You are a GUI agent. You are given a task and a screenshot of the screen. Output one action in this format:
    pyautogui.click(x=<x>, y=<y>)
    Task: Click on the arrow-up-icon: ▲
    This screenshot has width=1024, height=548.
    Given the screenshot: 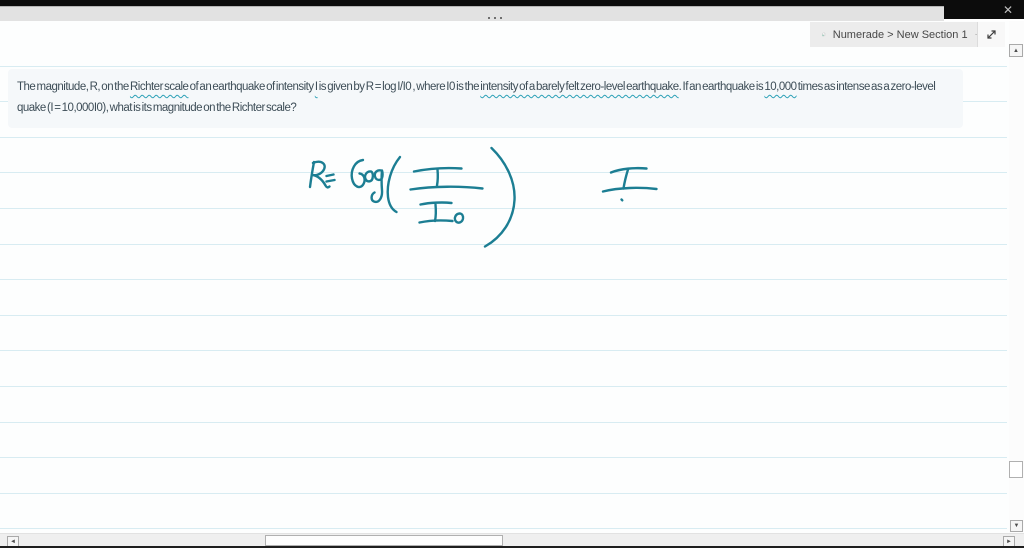 What is the action you would take?
    pyautogui.click(x=1016, y=50)
    